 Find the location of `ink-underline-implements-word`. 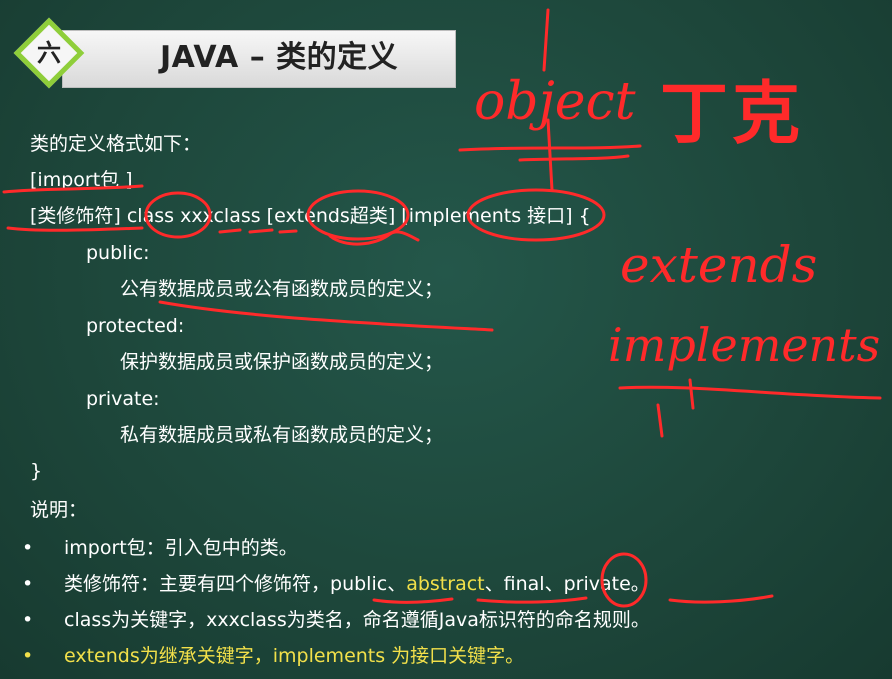

ink-underline-implements-word is located at coordinates (750, 392).